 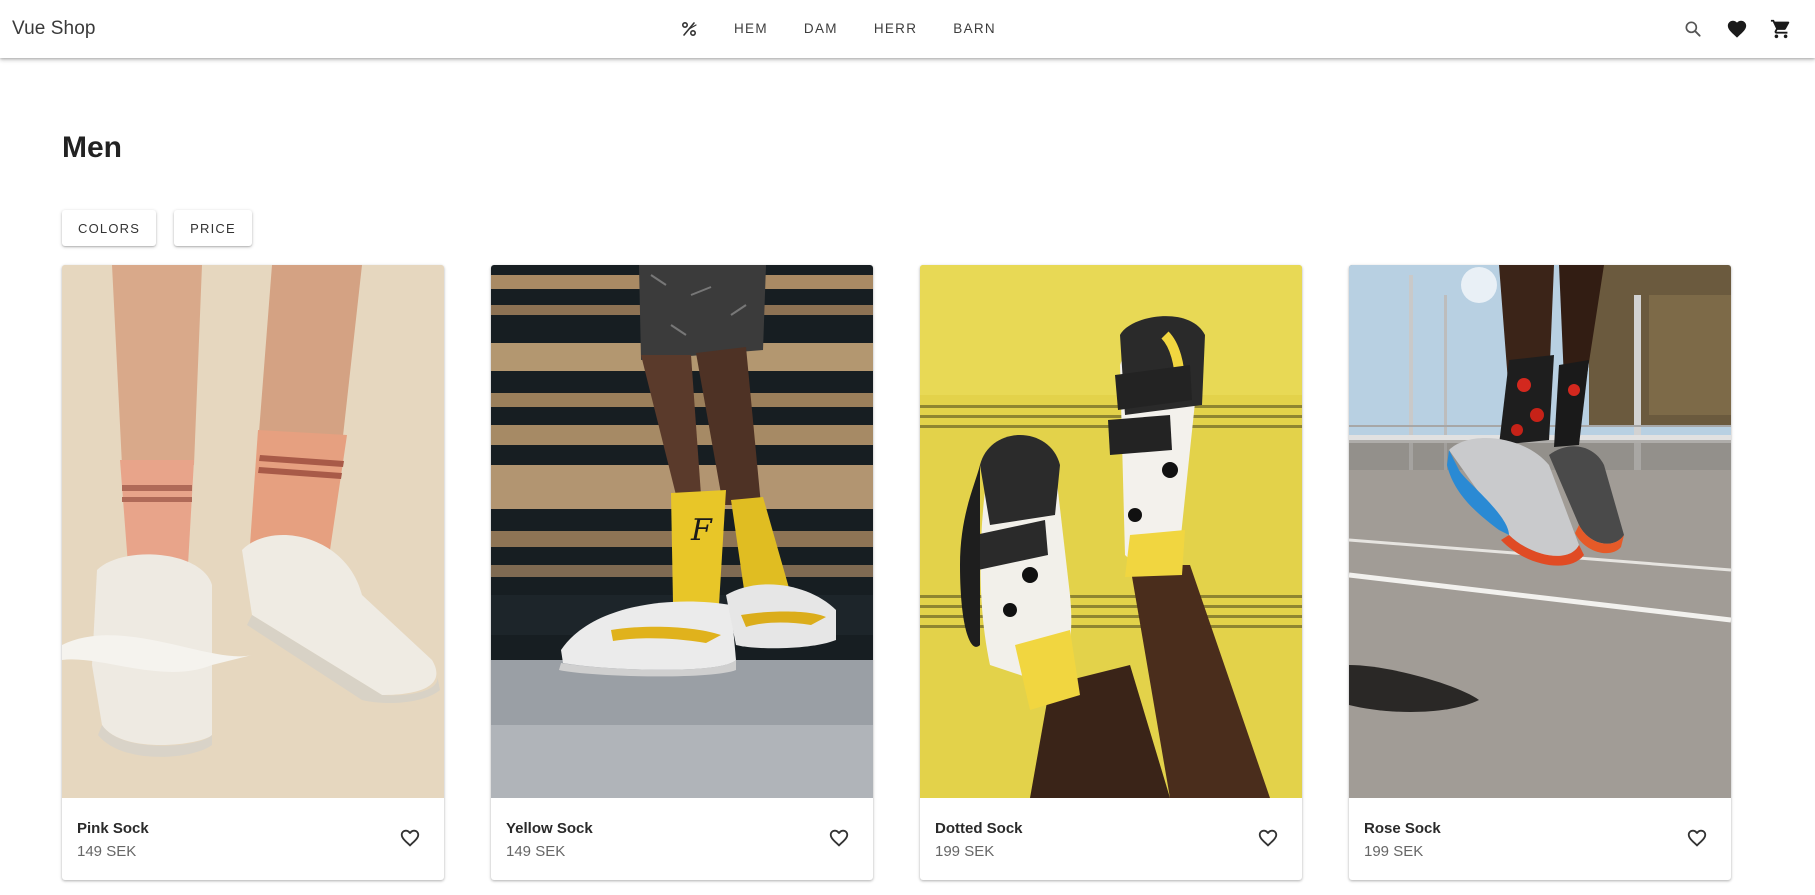 I want to click on filter-bar: COLORS PRICE, so click(x=166, y=228).